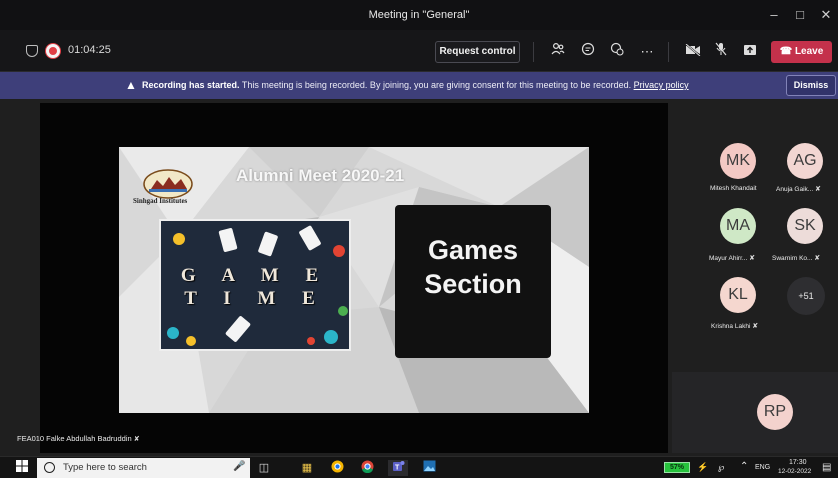 Image resolution: width=838 pixels, height=478 pixels. Describe the element at coordinates (647, 52) in the screenshot. I see `more-options-icon: ⋯` at that location.